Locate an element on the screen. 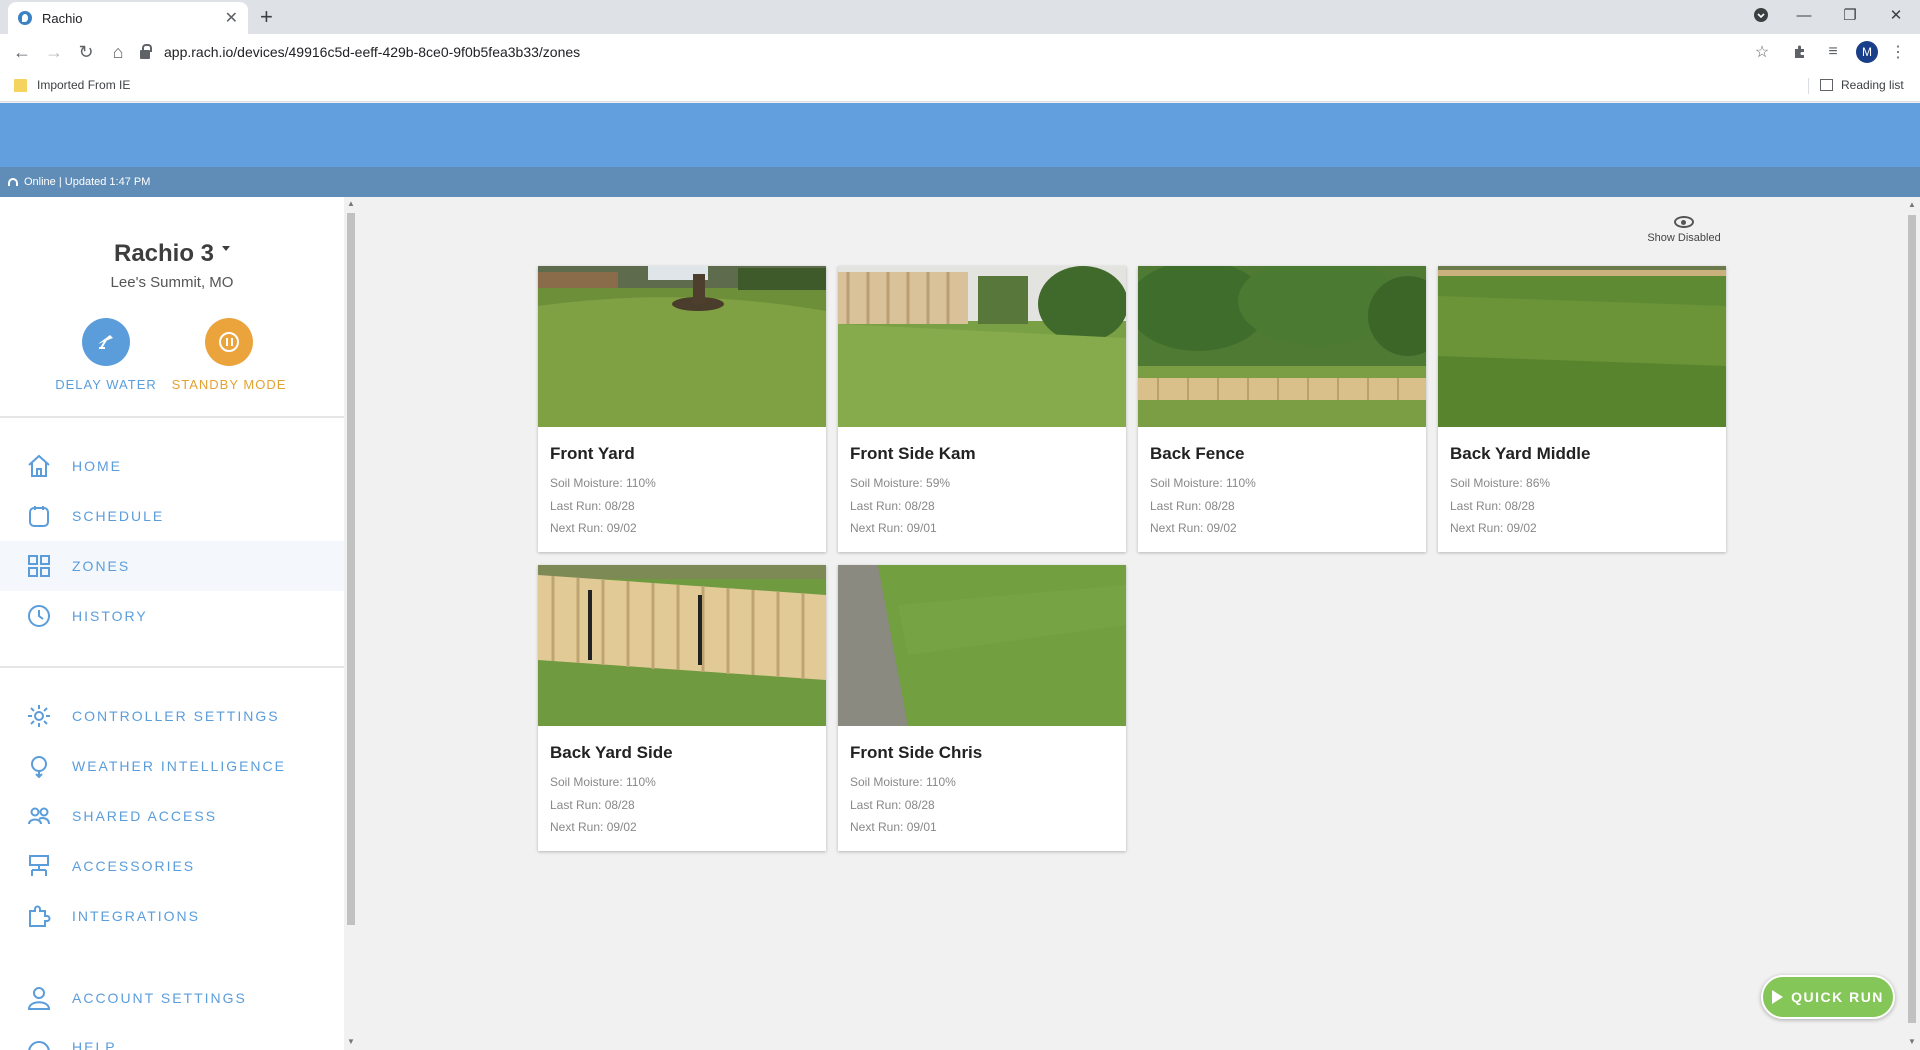  nav-item-label: CONTROLLER SETTINGS is located at coordinates (176, 716).